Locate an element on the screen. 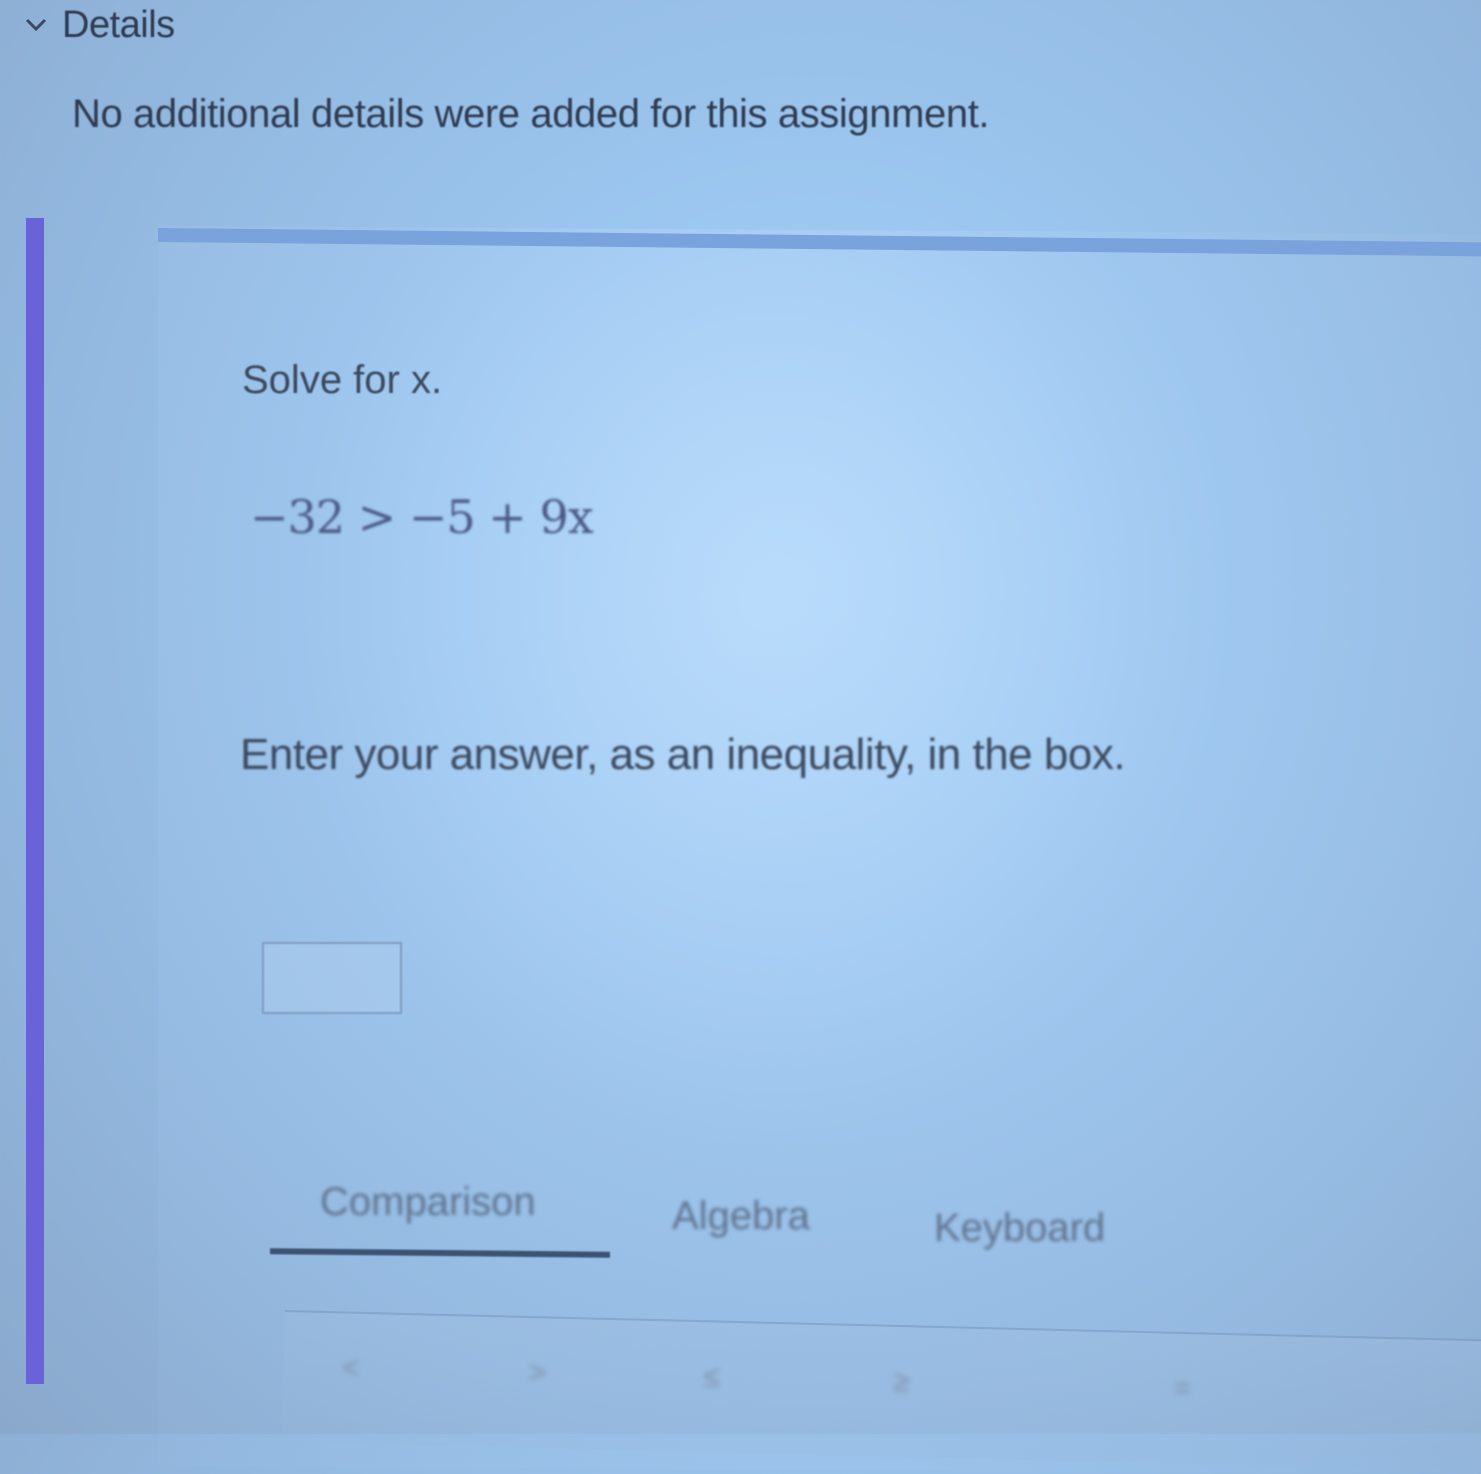 Image resolution: width=1481 pixels, height=1474 pixels. math-input-tabs: Comparison Algebra Keyboard is located at coordinates (719, 1225).